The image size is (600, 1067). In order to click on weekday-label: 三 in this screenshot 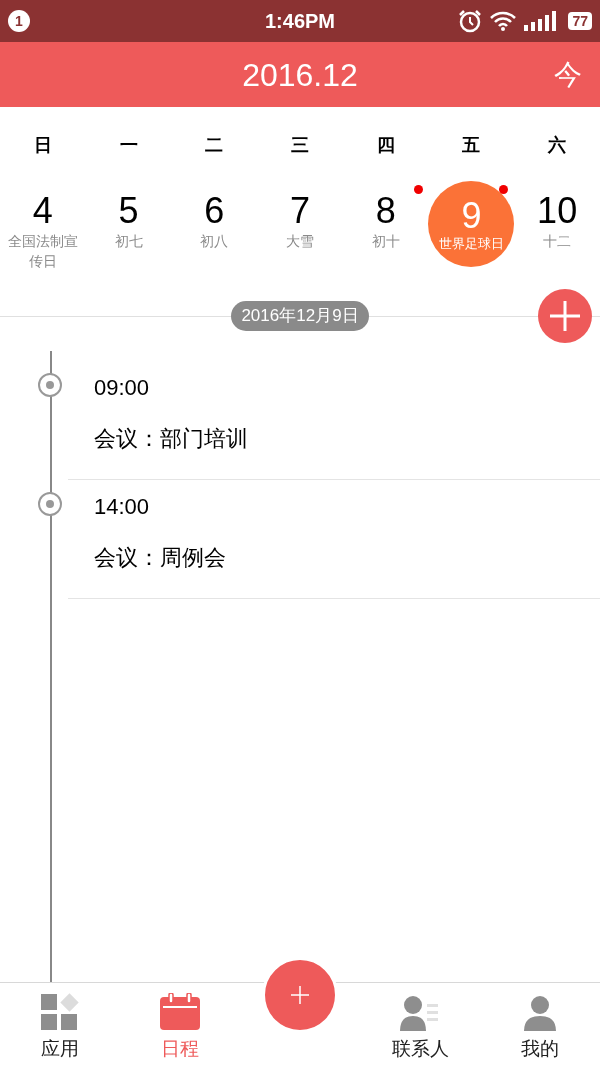, I will do `click(300, 145)`.